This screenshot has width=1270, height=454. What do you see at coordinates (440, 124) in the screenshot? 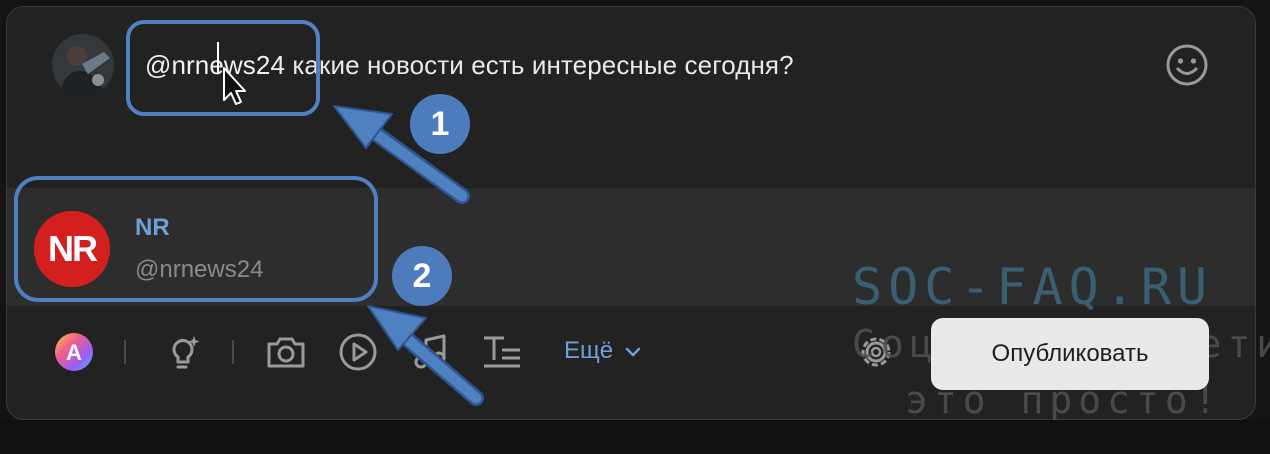
I see `step-badge-1: 1` at bounding box center [440, 124].